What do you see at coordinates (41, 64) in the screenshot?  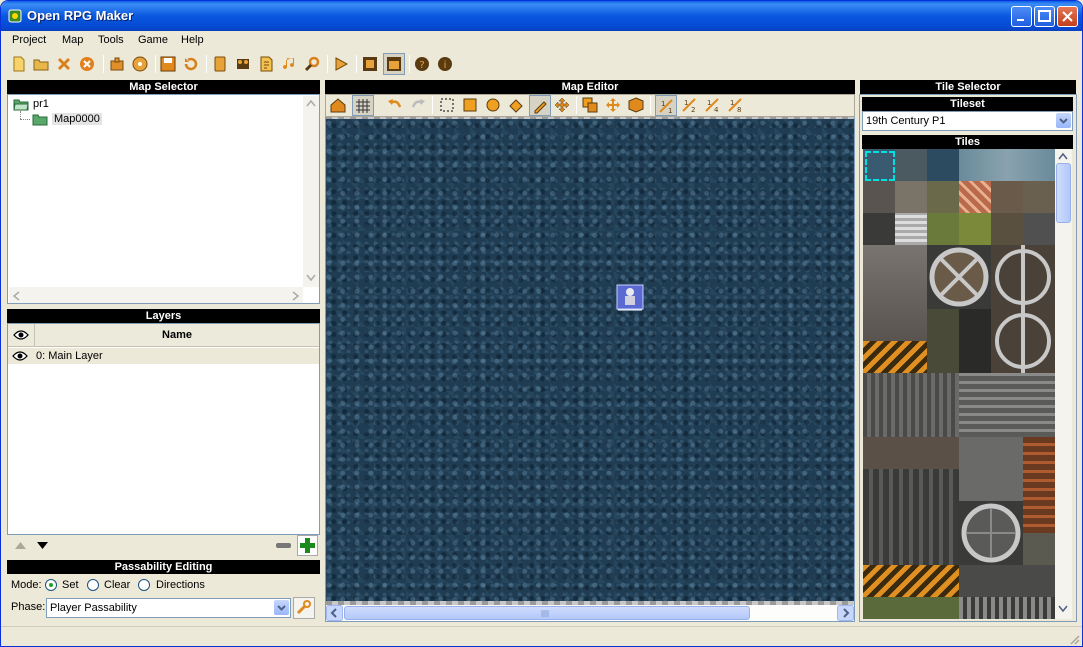 I see `open-project-icon` at bounding box center [41, 64].